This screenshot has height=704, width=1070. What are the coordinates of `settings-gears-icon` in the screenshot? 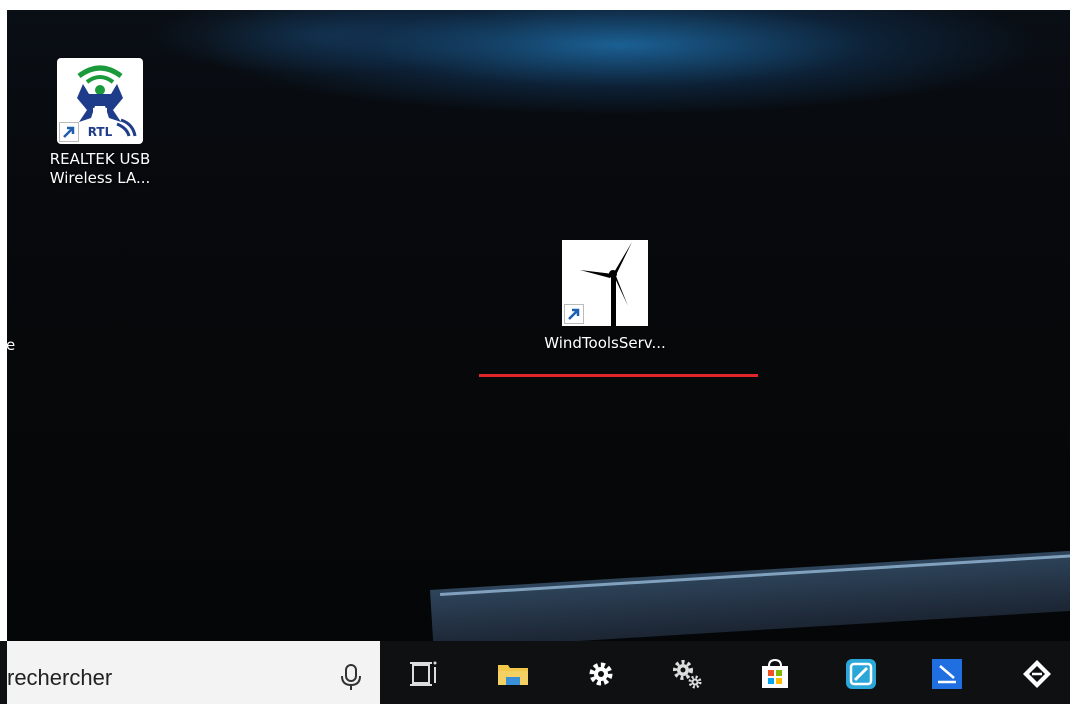 It's located at (687, 674).